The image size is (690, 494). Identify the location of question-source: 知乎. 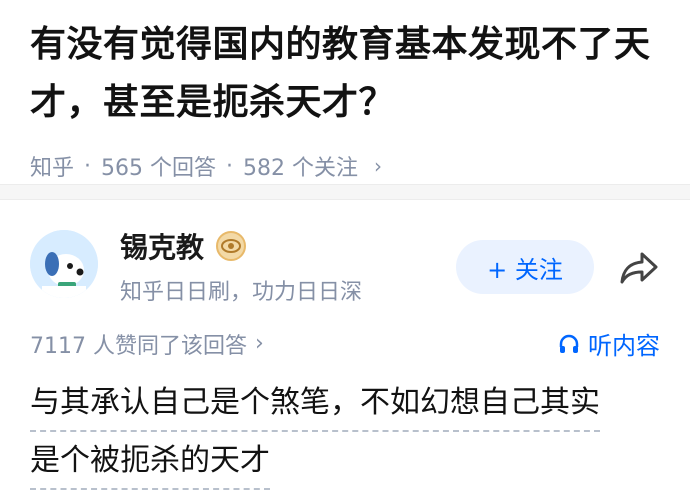
(52, 168).